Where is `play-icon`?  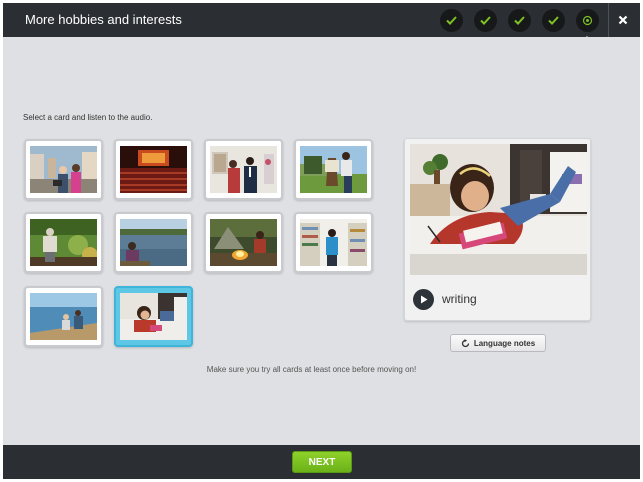 play-icon is located at coordinates (423, 299).